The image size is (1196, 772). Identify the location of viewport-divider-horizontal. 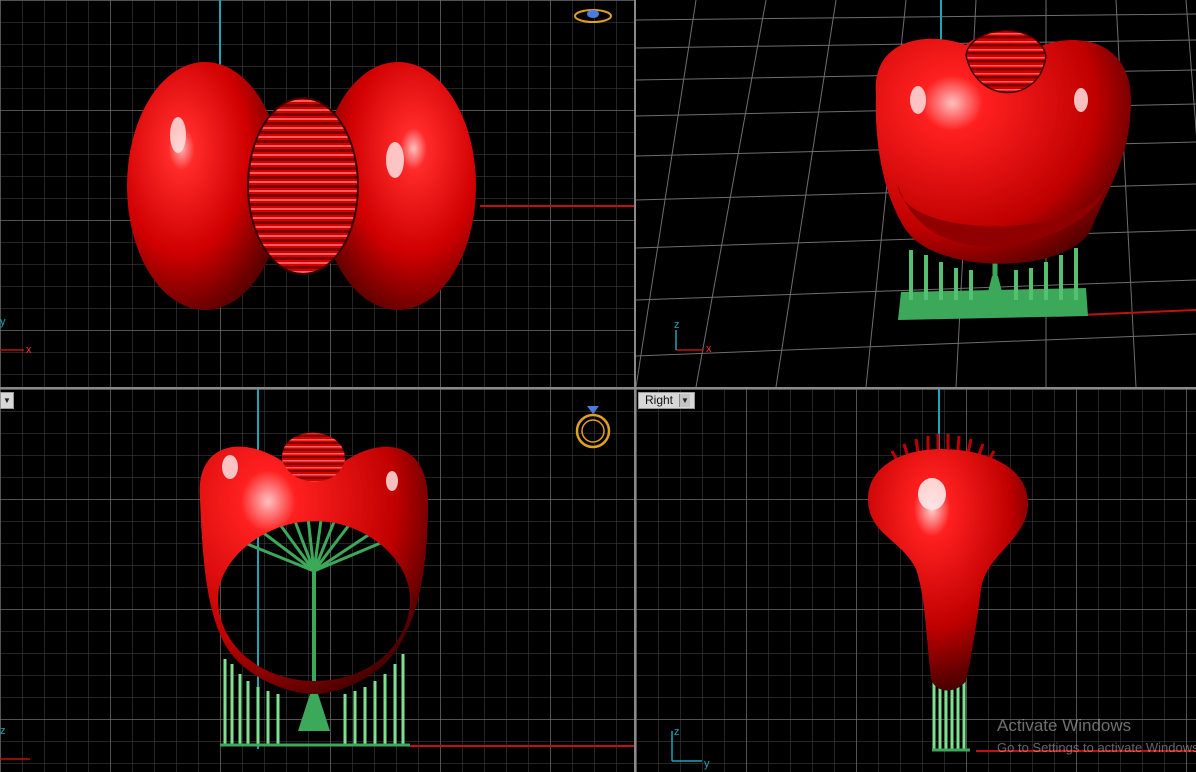
(598, 388).